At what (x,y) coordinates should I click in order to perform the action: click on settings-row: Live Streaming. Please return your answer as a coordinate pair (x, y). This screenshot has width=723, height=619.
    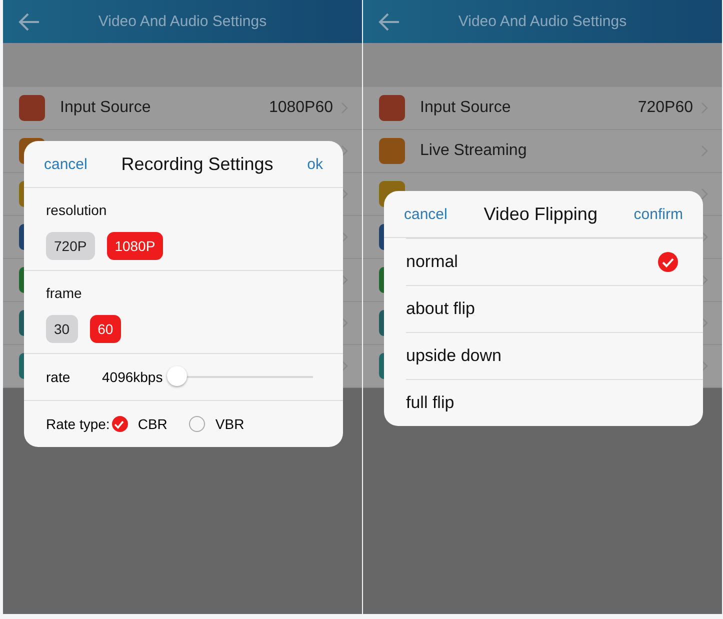
    Looking at the image, I should click on (542, 151).